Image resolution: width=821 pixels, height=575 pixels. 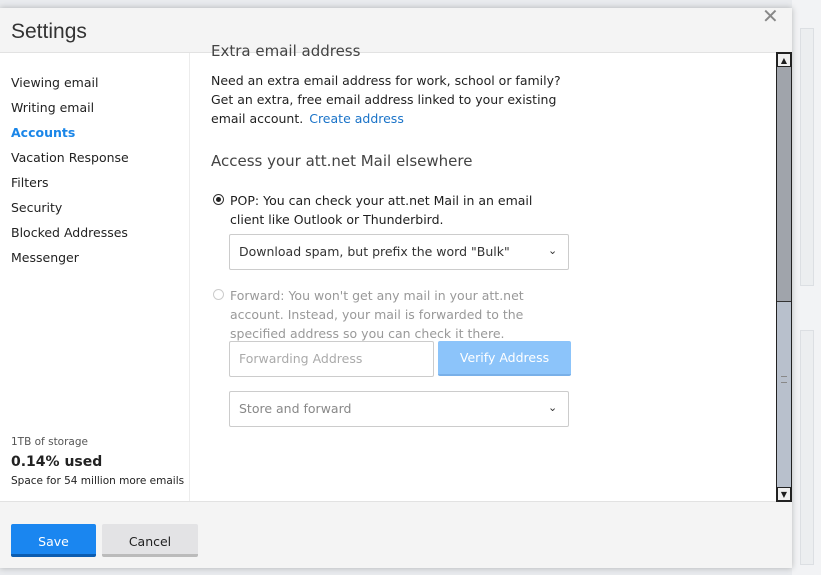 What do you see at coordinates (295, 408) in the screenshot?
I see `forward-mode-value: Store and forward` at bounding box center [295, 408].